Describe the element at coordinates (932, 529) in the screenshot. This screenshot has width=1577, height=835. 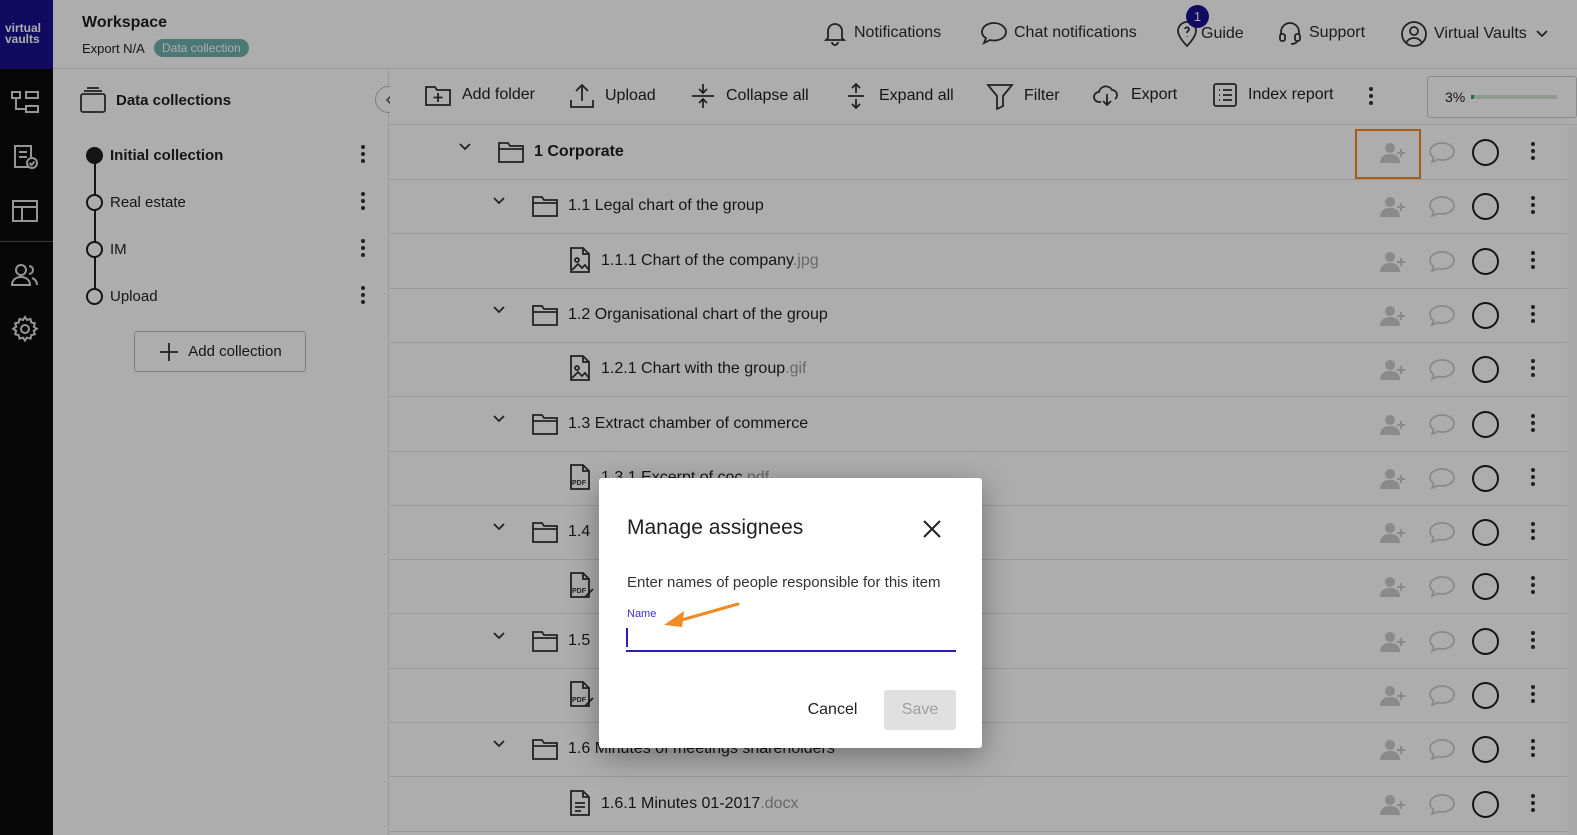
I see `close-icon` at that location.